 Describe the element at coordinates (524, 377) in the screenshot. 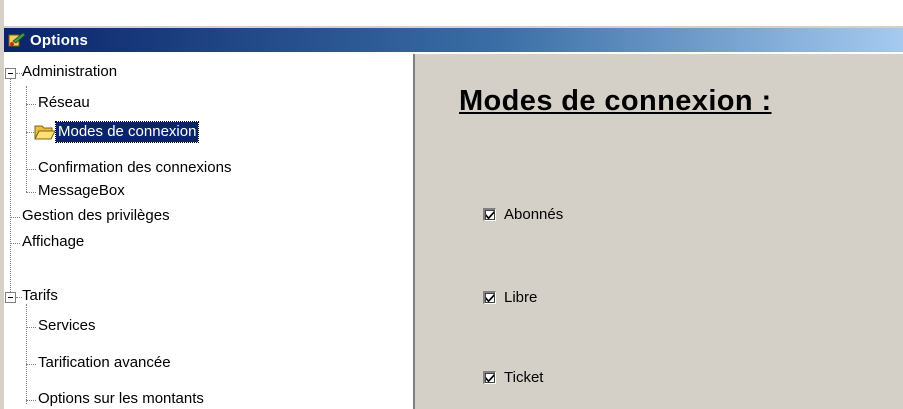

I see `checkbox-label-ticket: Ticket` at that location.